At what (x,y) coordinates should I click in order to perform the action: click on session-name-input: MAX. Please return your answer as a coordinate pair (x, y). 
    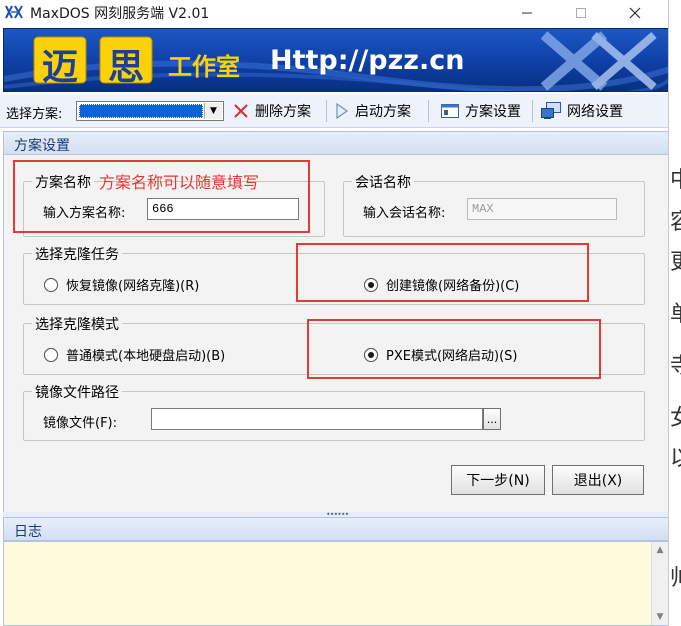
    Looking at the image, I should click on (542, 209).